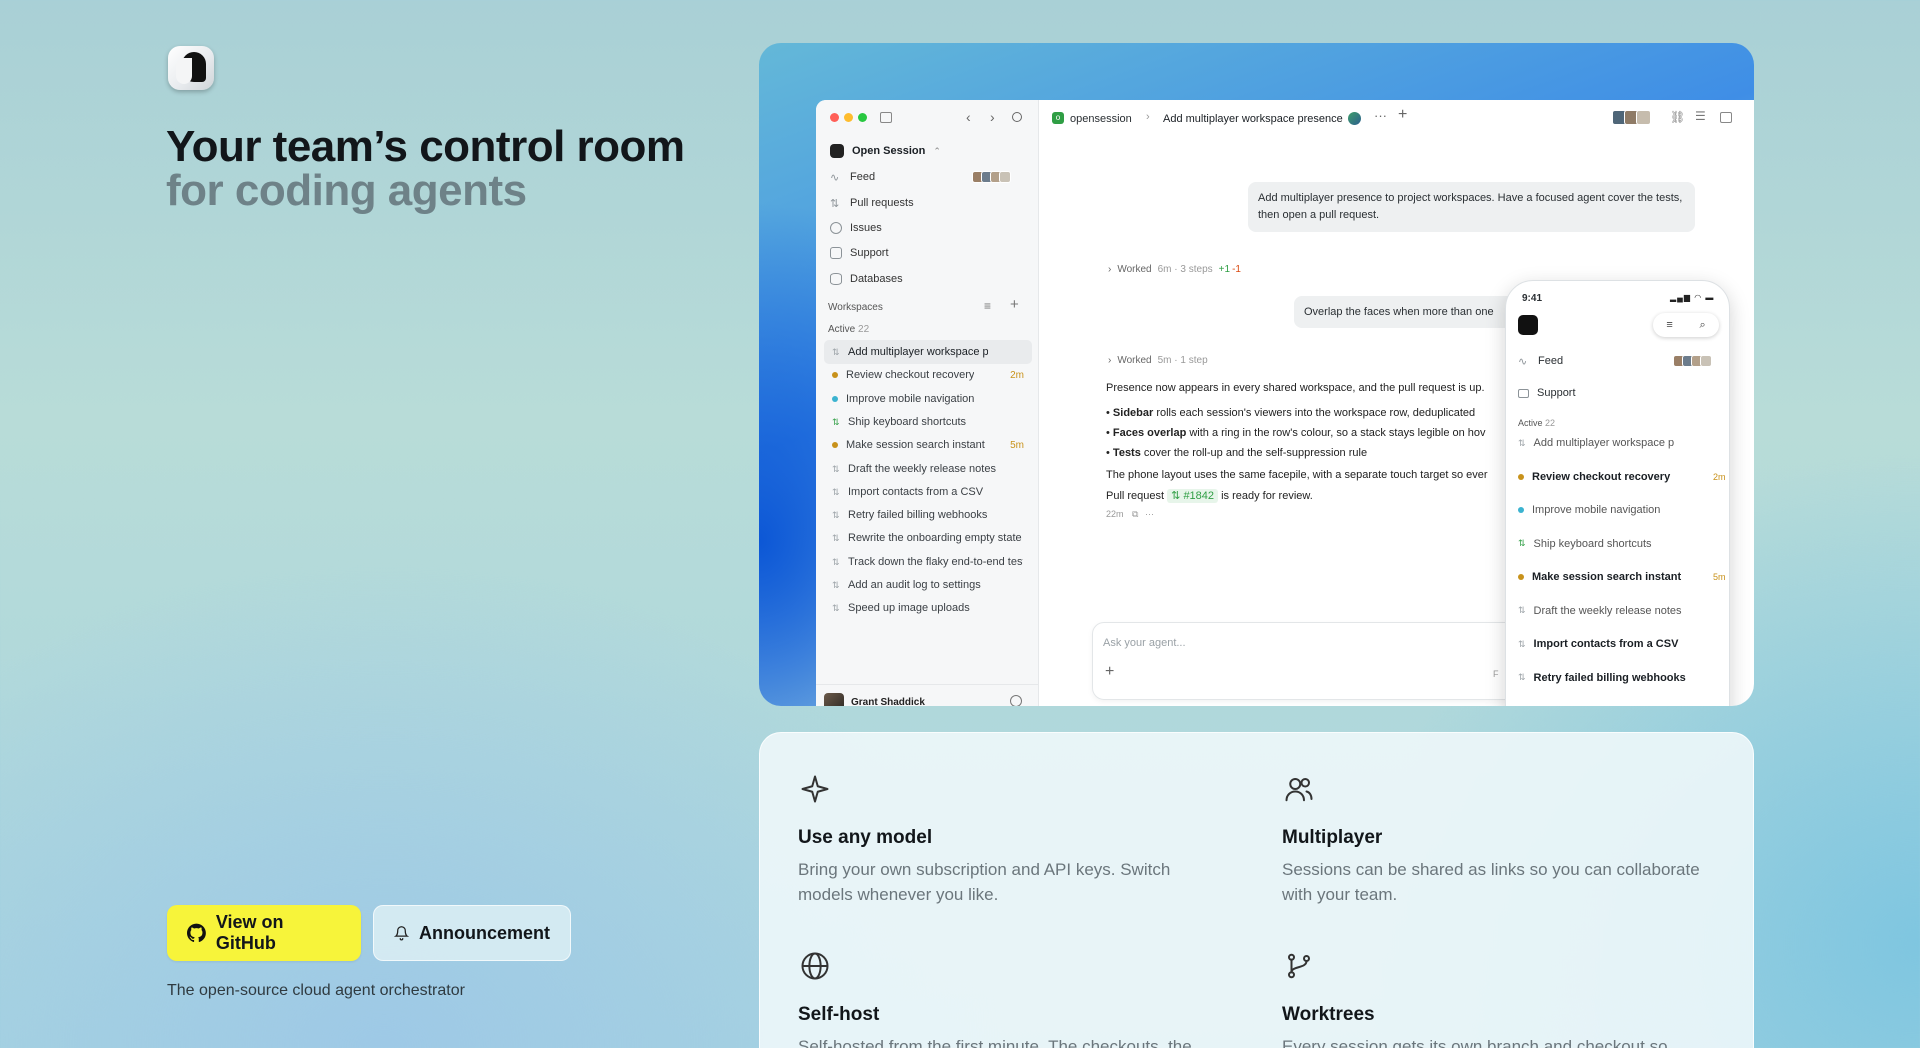 The width and height of the screenshot is (1920, 1048). What do you see at coordinates (910, 398) in the screenshot?
I see `workspace-title: Improve mobile navigation` at bounding box center [910, 398].